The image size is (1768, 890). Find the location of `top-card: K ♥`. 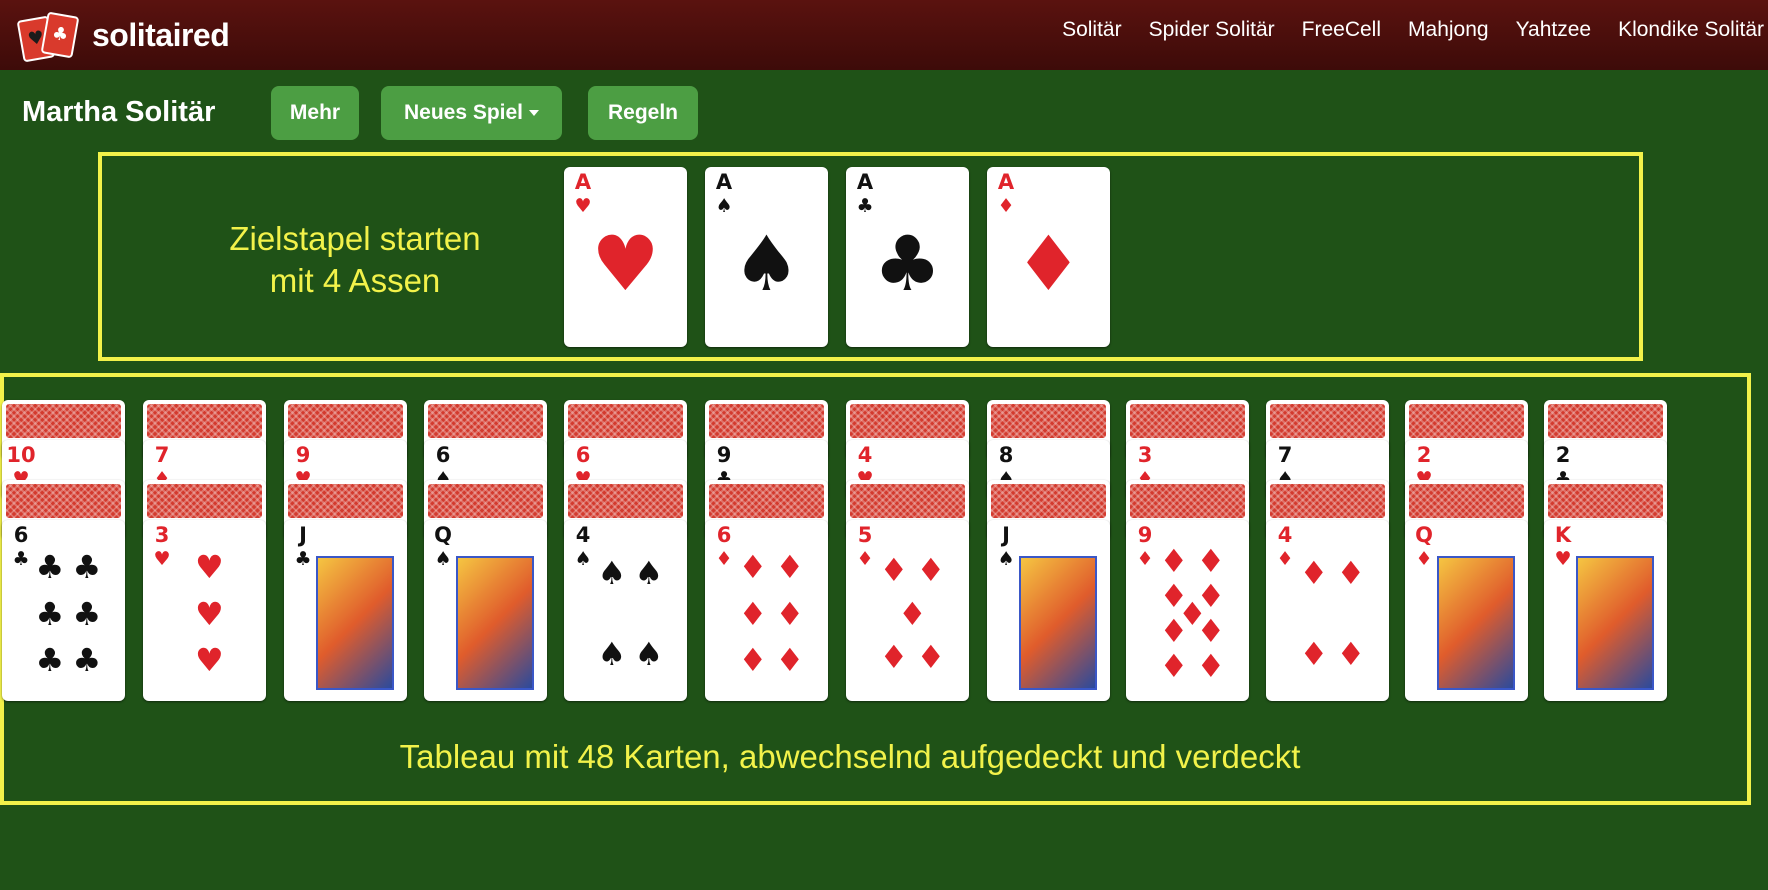

top-card: K ♥ is located at coordinates (1605, 610).